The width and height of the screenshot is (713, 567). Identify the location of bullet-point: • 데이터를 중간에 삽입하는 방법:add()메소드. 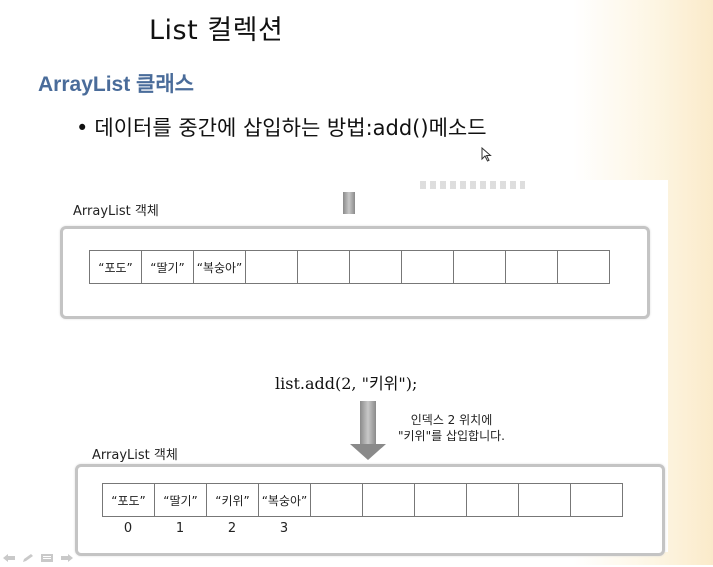
(281, 127).